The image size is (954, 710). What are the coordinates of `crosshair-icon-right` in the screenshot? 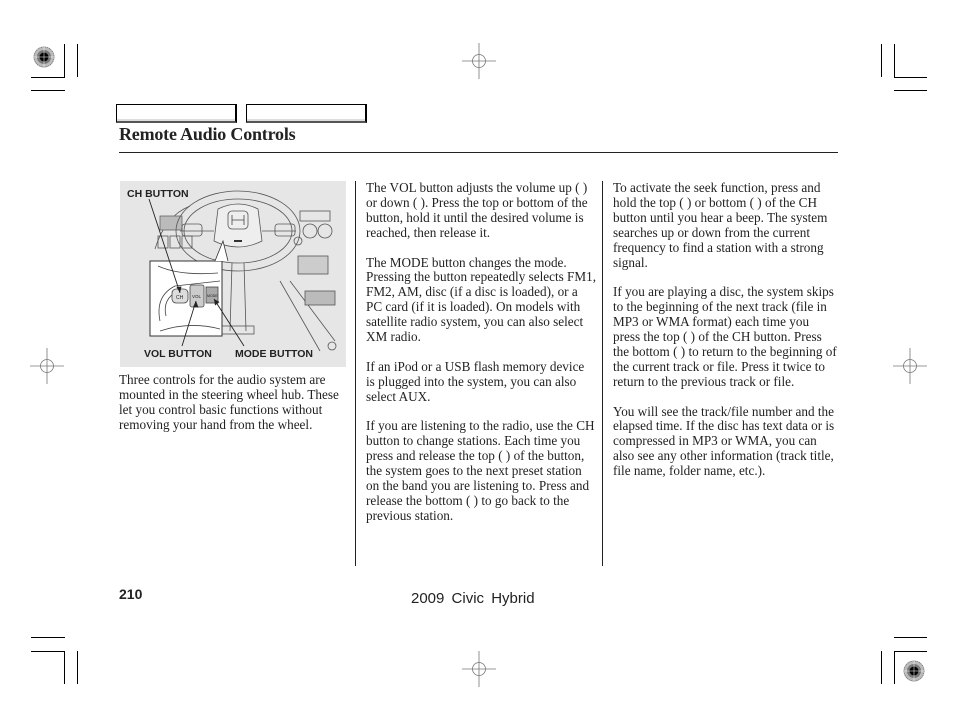 It's located at (910, 366).